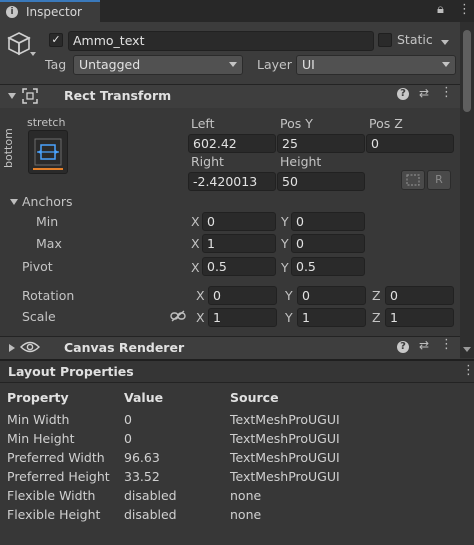 Image resolution: width=474 pixels, height=545 pixels. Describe the element at coordinates (19, 43) in the screenshot. I see `cube-icon` at that location.